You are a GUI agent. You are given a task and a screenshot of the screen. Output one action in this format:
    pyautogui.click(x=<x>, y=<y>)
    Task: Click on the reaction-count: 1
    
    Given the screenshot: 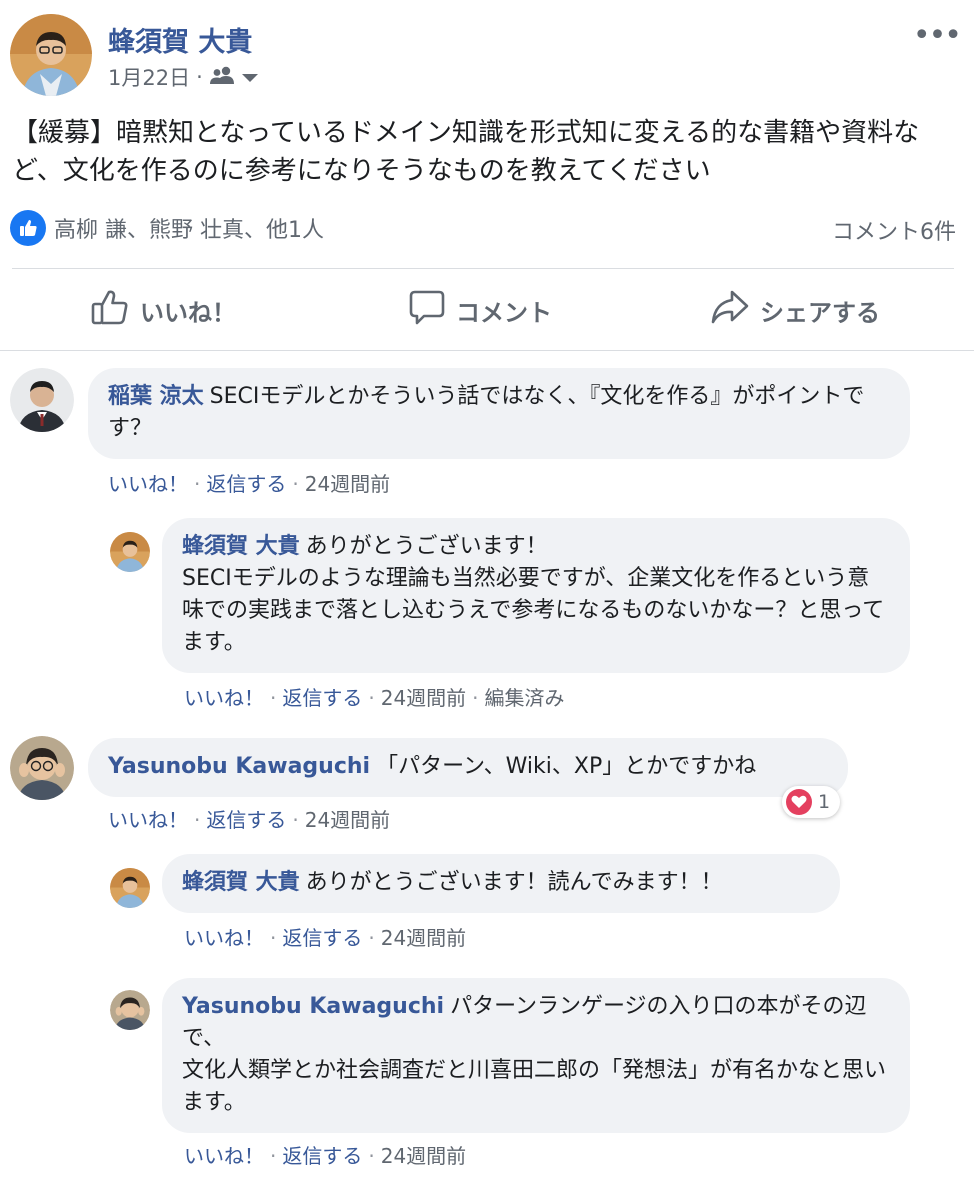 What is the action you would take?
    pyautogui.click(x=824, y=802)
    